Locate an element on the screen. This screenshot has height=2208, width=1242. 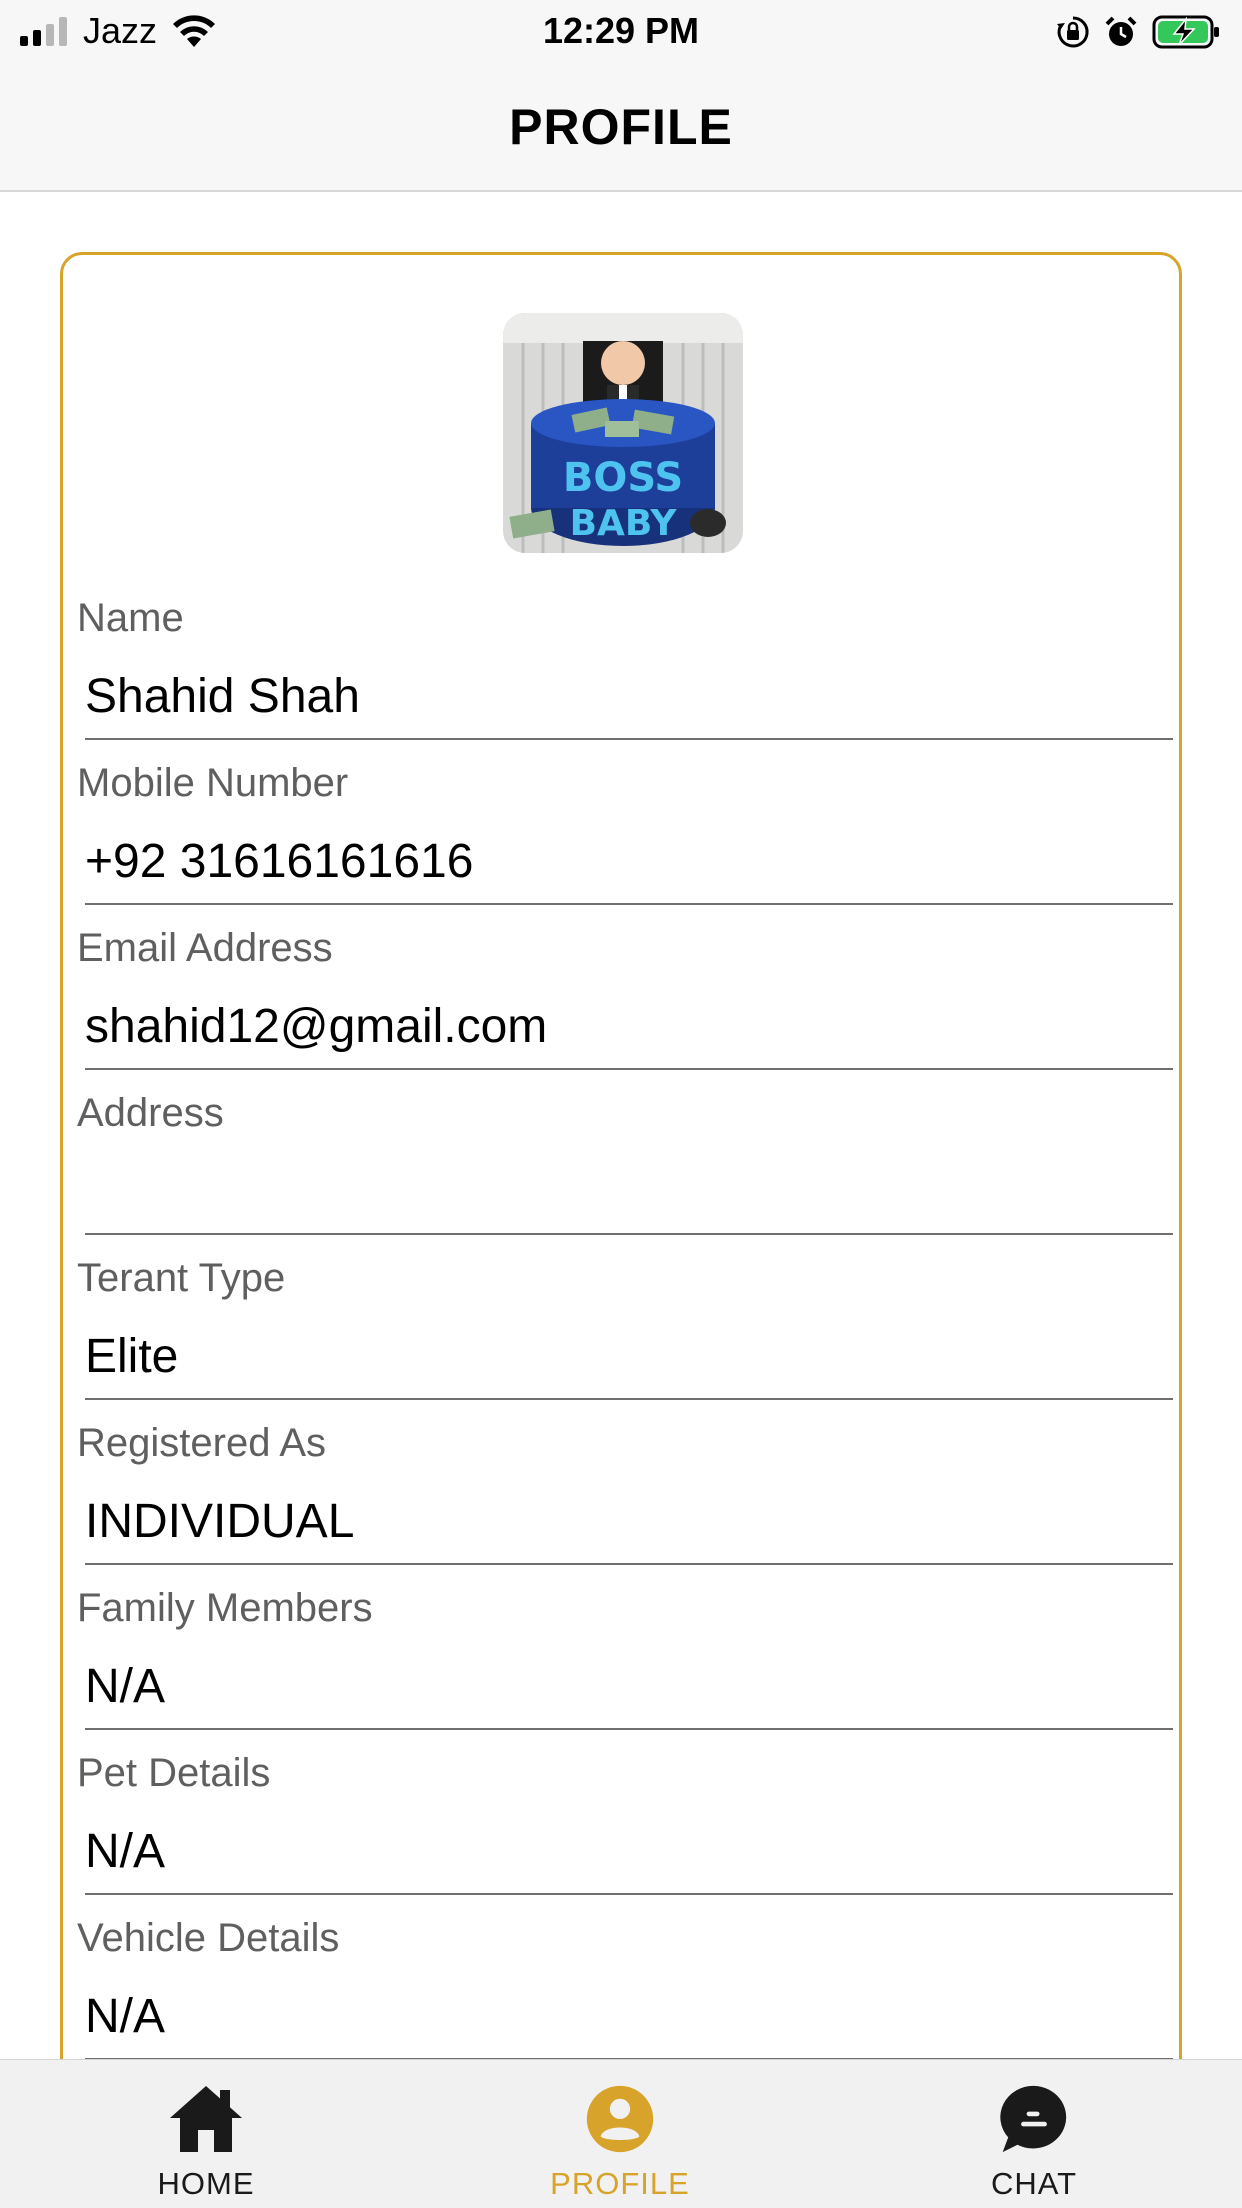
mobile-number-value: +92 31616161616 is located at coordinates (615, 862).